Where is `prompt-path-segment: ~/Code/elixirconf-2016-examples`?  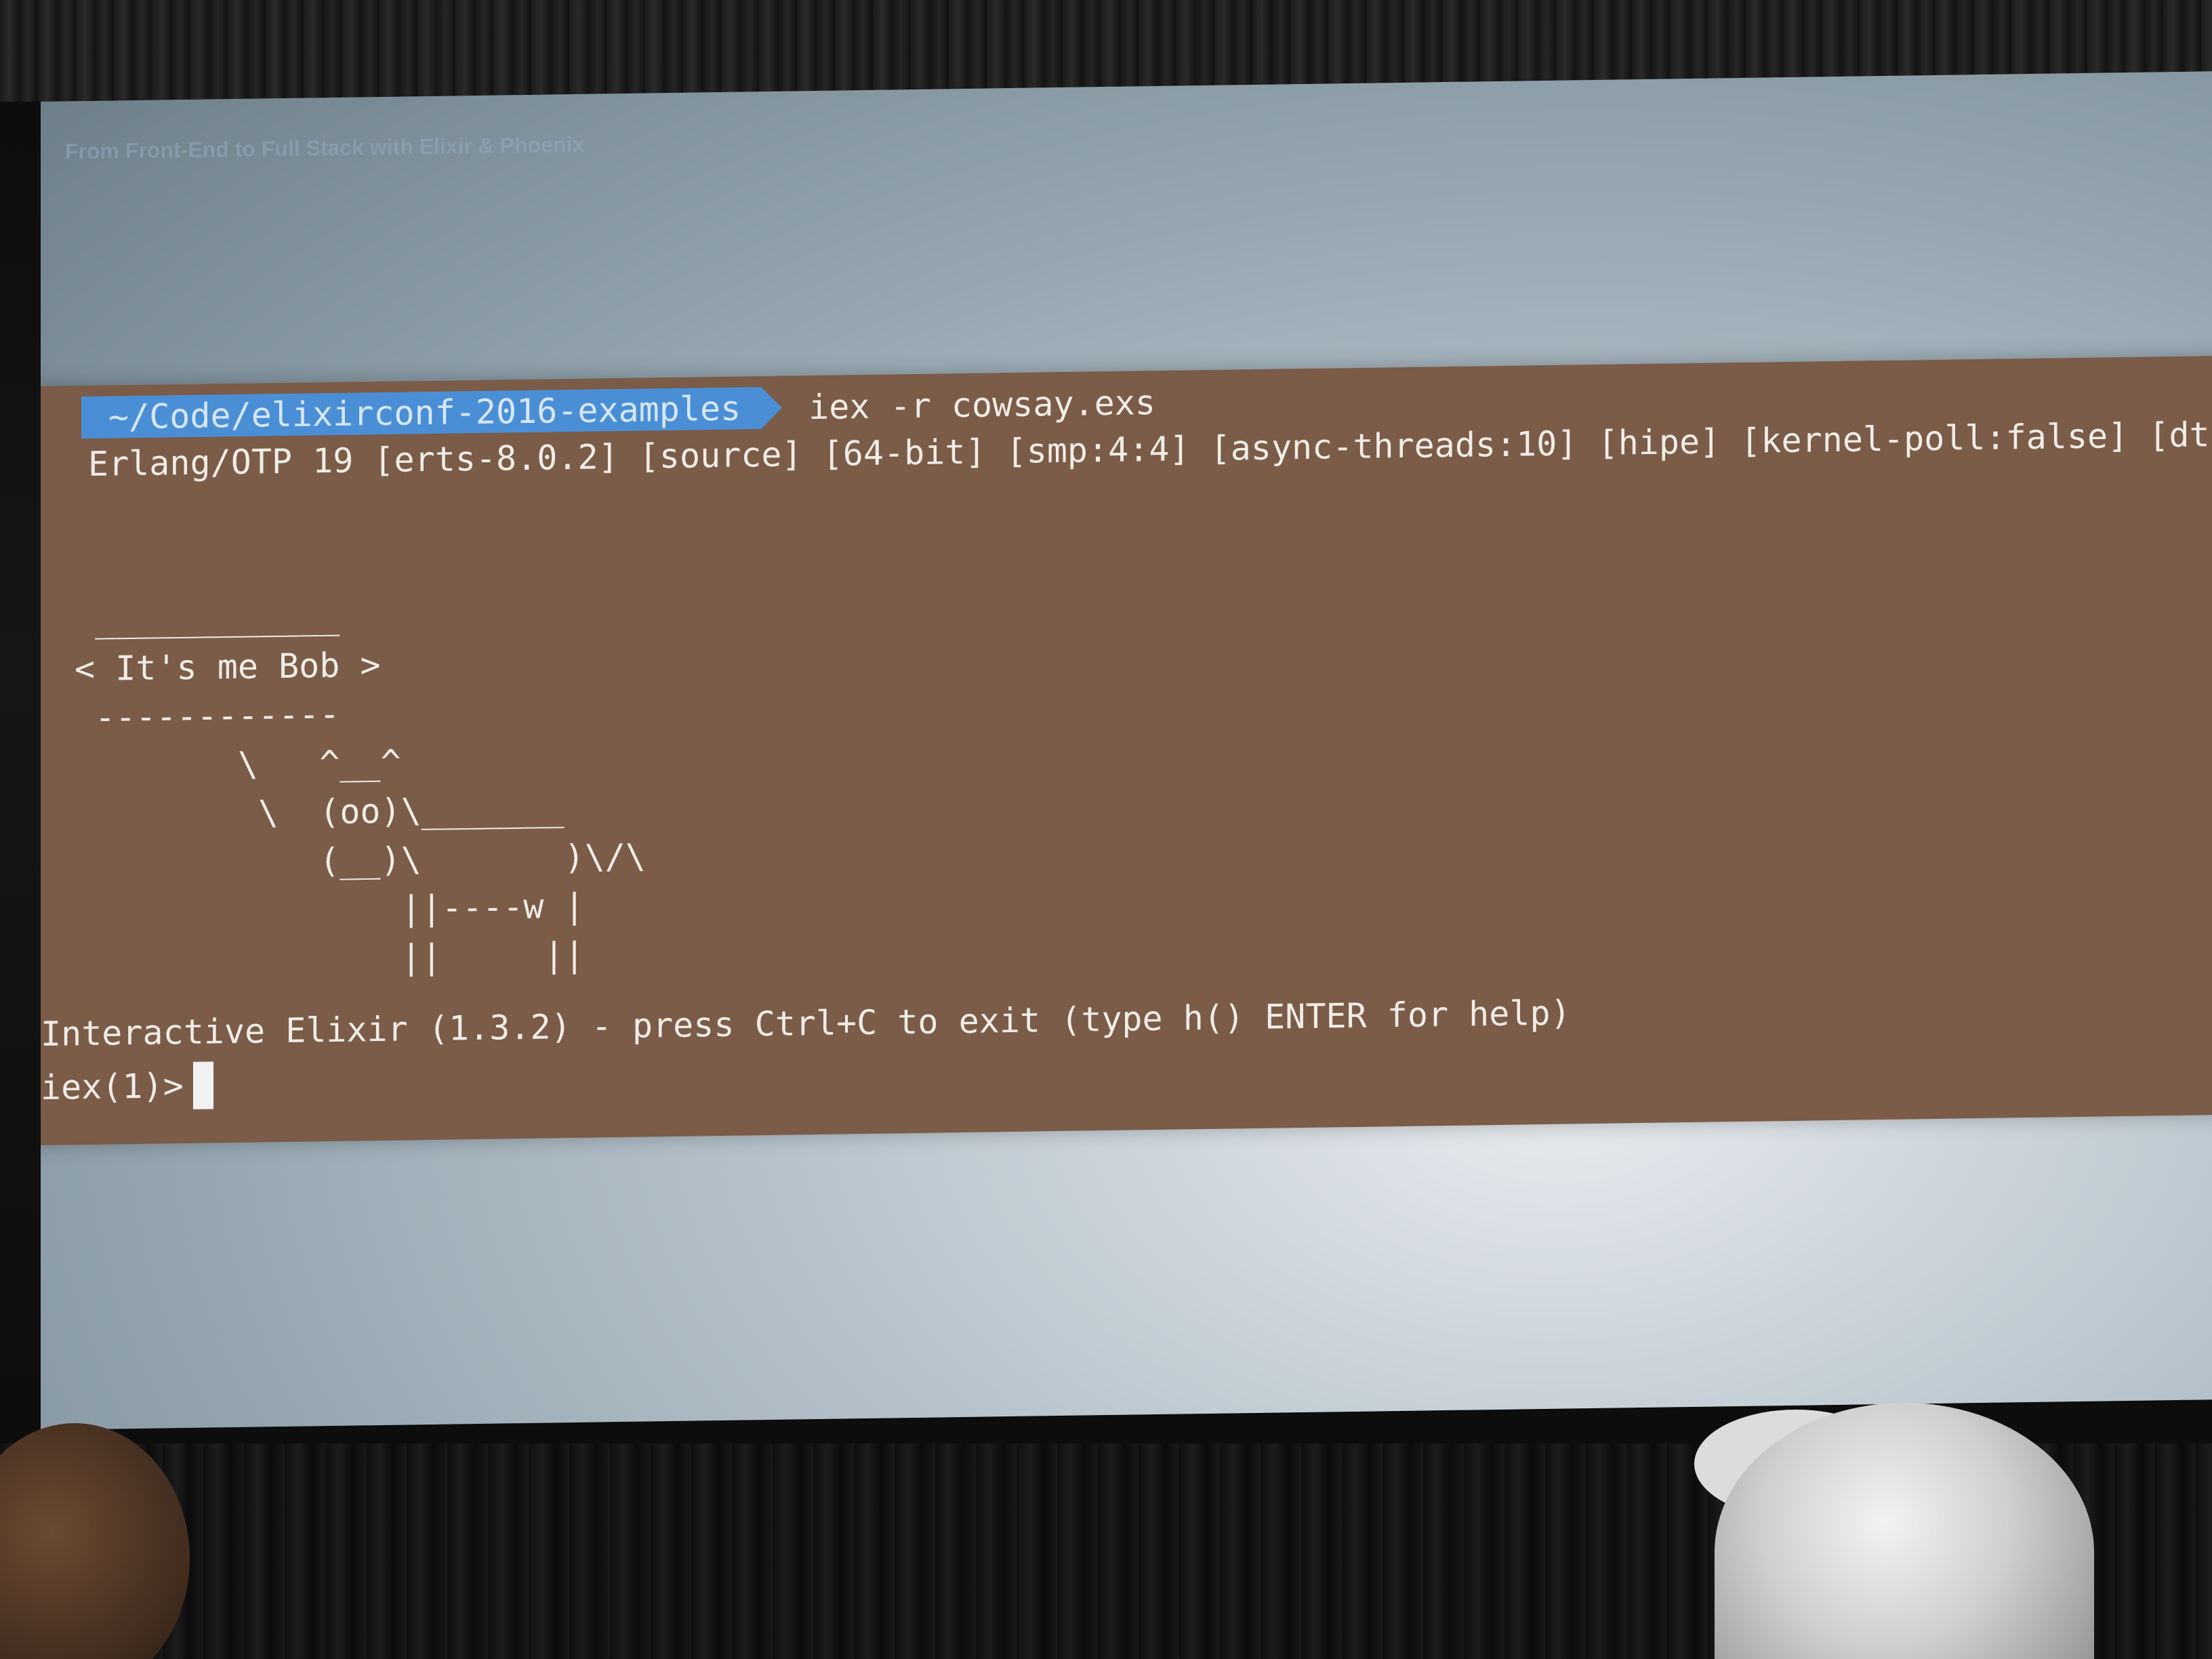
prompt-path-segment: ~/Code/elixirconf-2016-examples is located at coordinates (421, 413).